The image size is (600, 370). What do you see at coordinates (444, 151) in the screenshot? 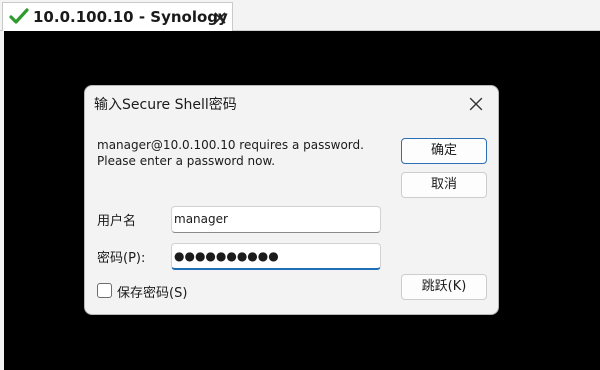
I see `ok-button: 确定` at bounding box center [444, 151].